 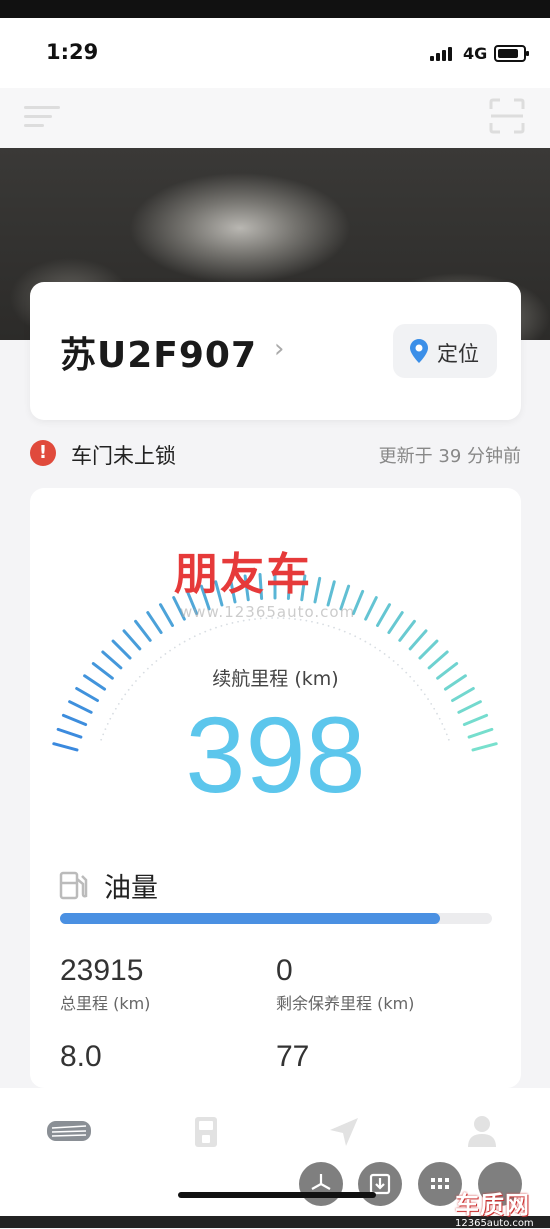 I want to click on navigate-icon, so click(x=344, y=1134).